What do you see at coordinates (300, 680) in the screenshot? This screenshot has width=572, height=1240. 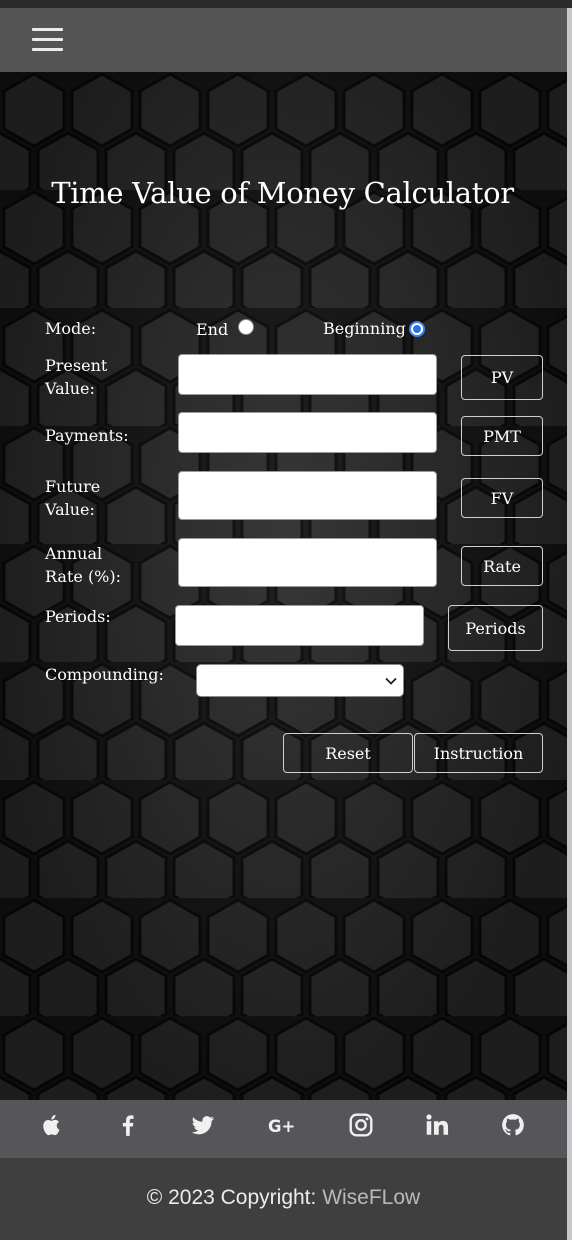 I see `compounding-select` at bounding box center [300, 680].